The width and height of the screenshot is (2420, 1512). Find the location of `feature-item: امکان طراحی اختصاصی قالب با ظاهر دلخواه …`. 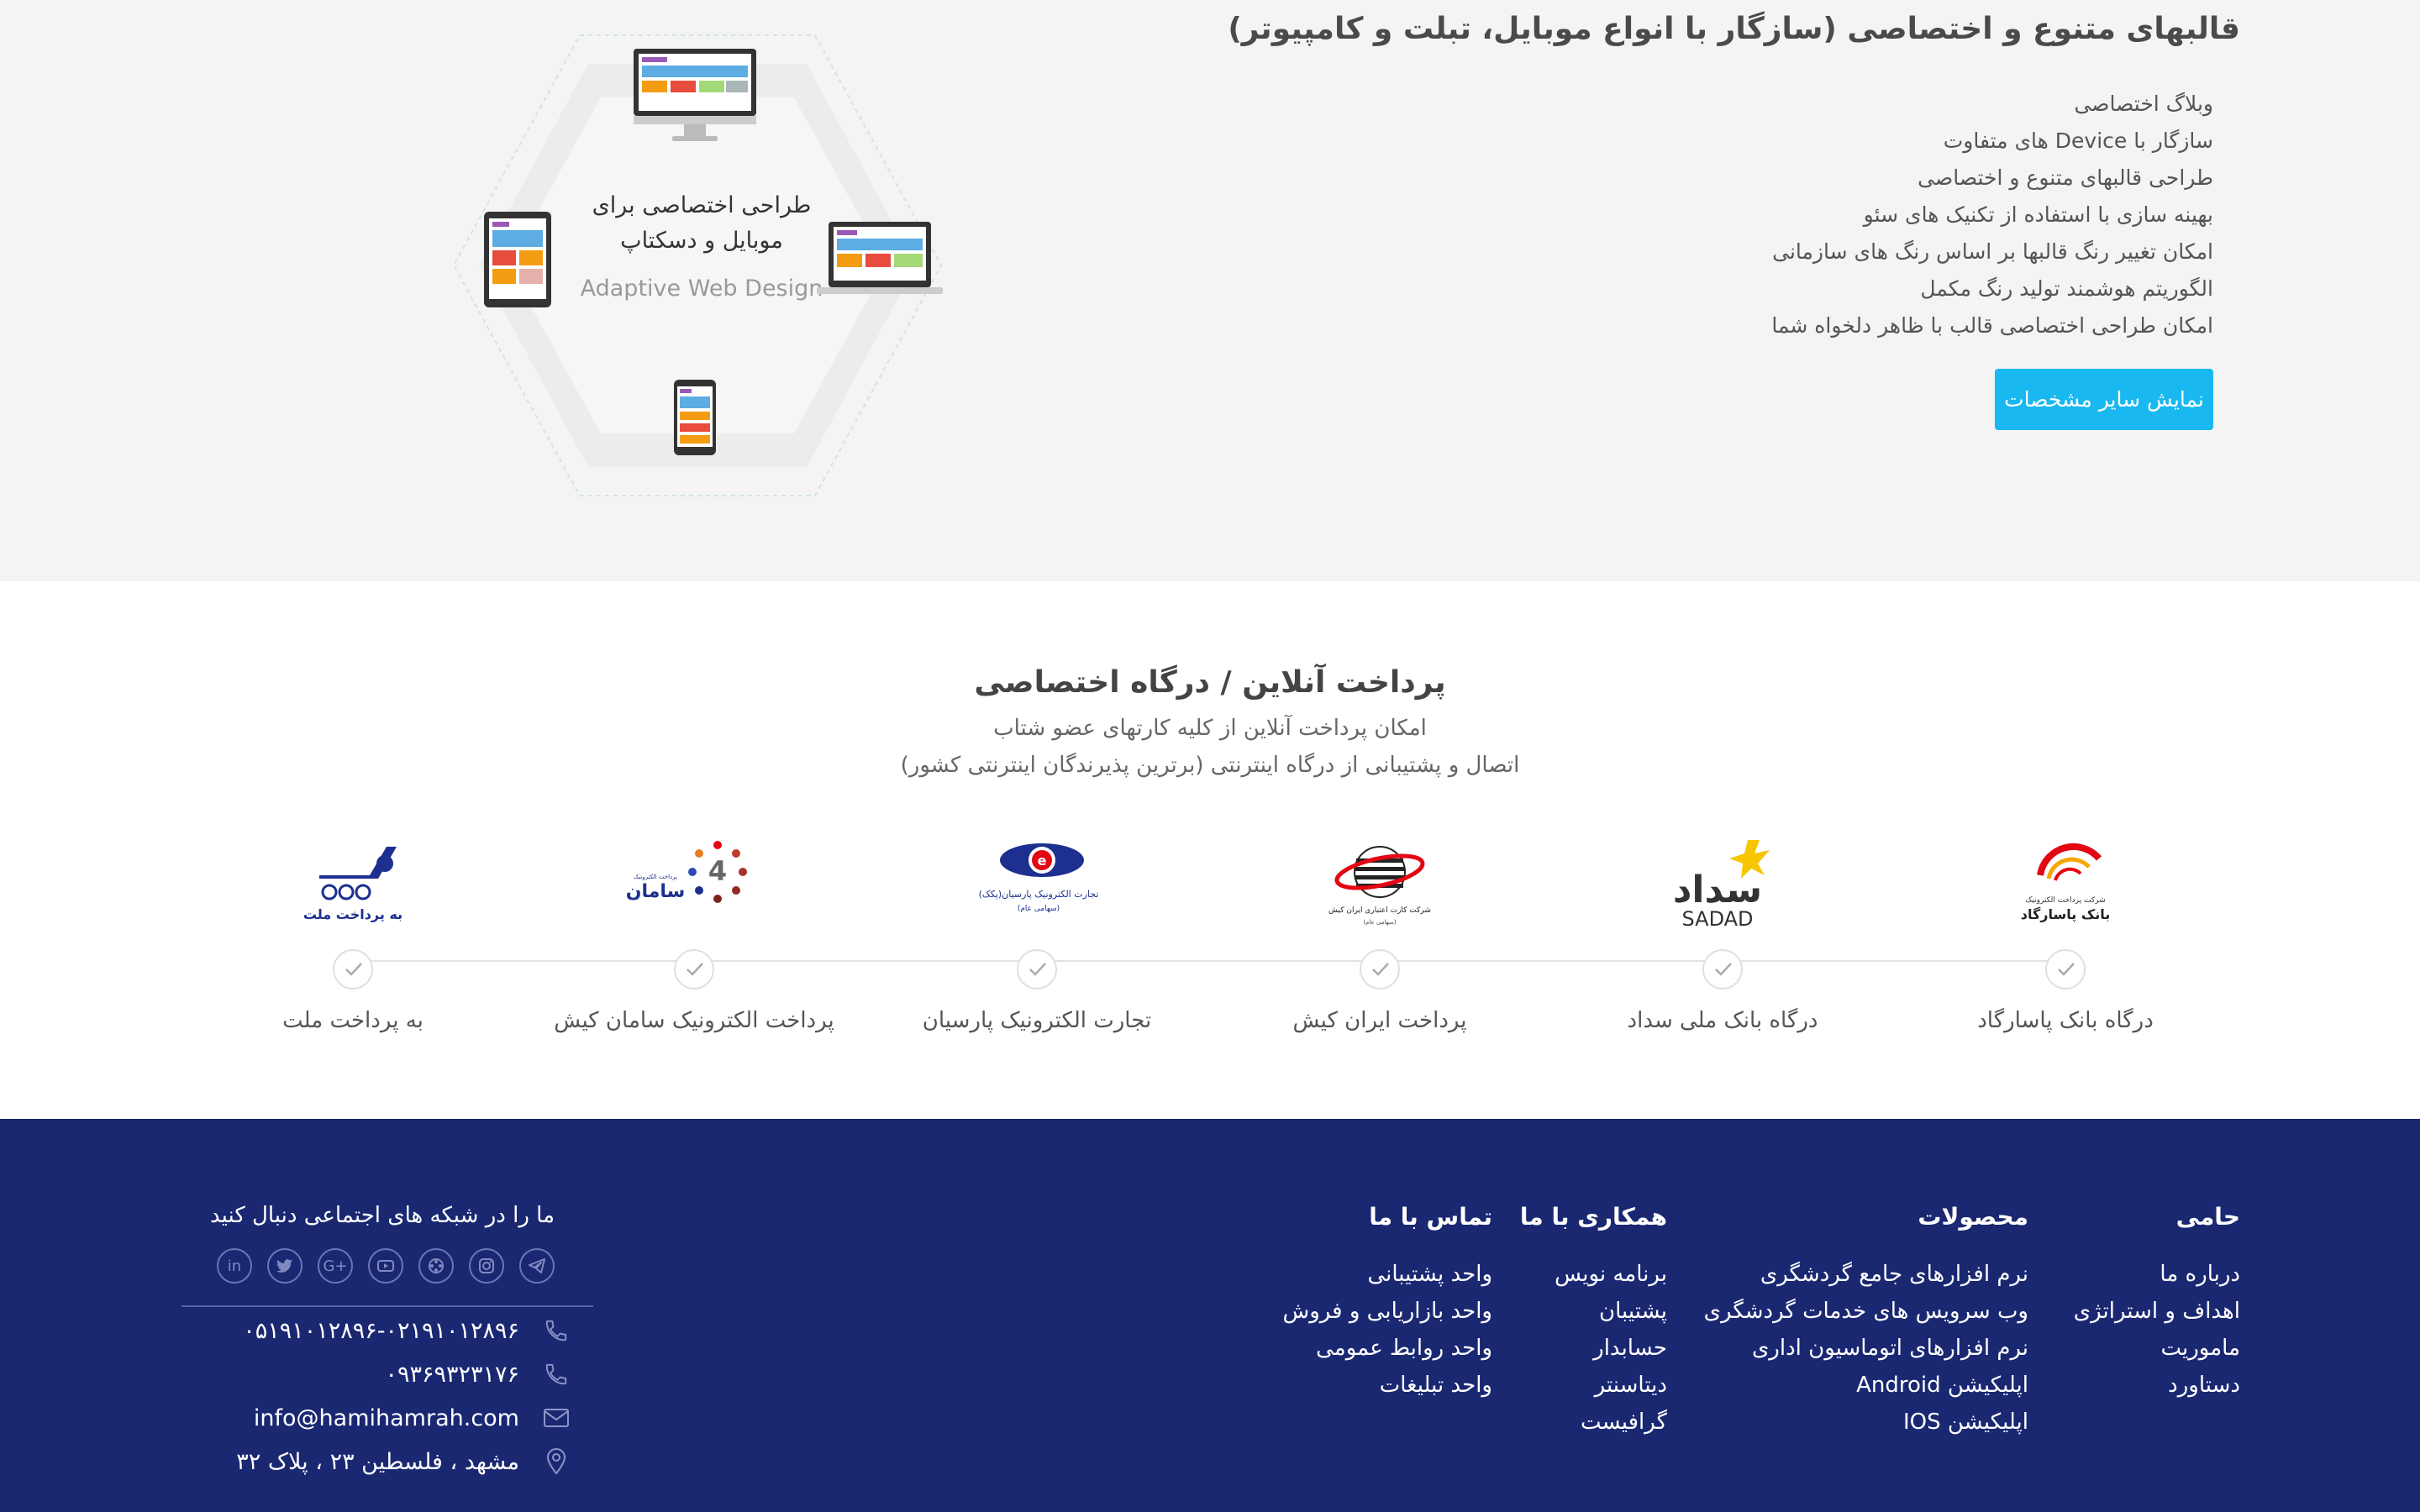

feature-item: امکان طراحی اختصاصی قالب با ظاهر دلخواه … is located at coordinates (1992, 325).